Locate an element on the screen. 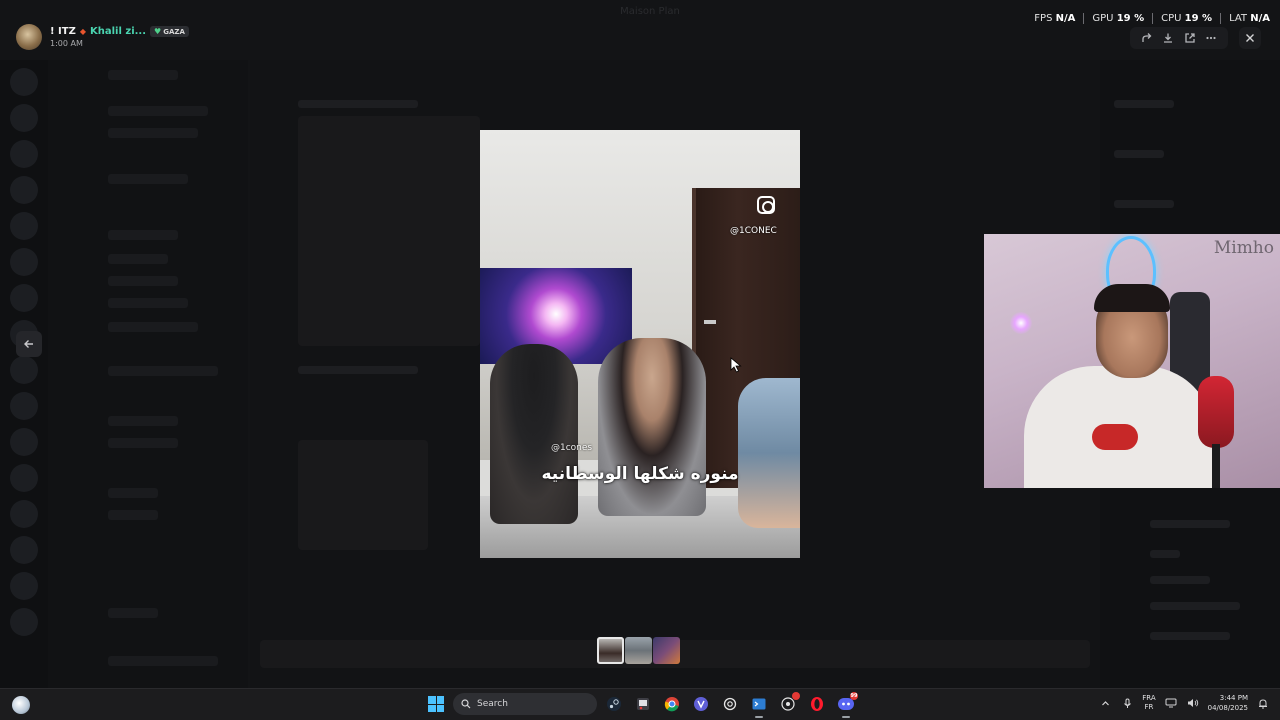  media-actions-toolbar is located at coordinates (1179, 38).